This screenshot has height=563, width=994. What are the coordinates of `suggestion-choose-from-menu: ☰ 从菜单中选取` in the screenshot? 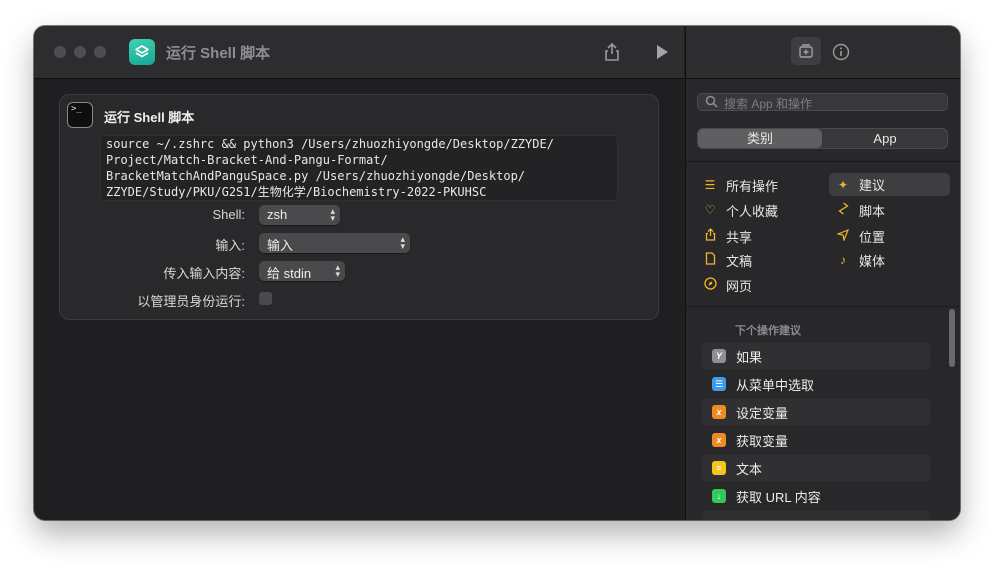 It's located at (816, 384).